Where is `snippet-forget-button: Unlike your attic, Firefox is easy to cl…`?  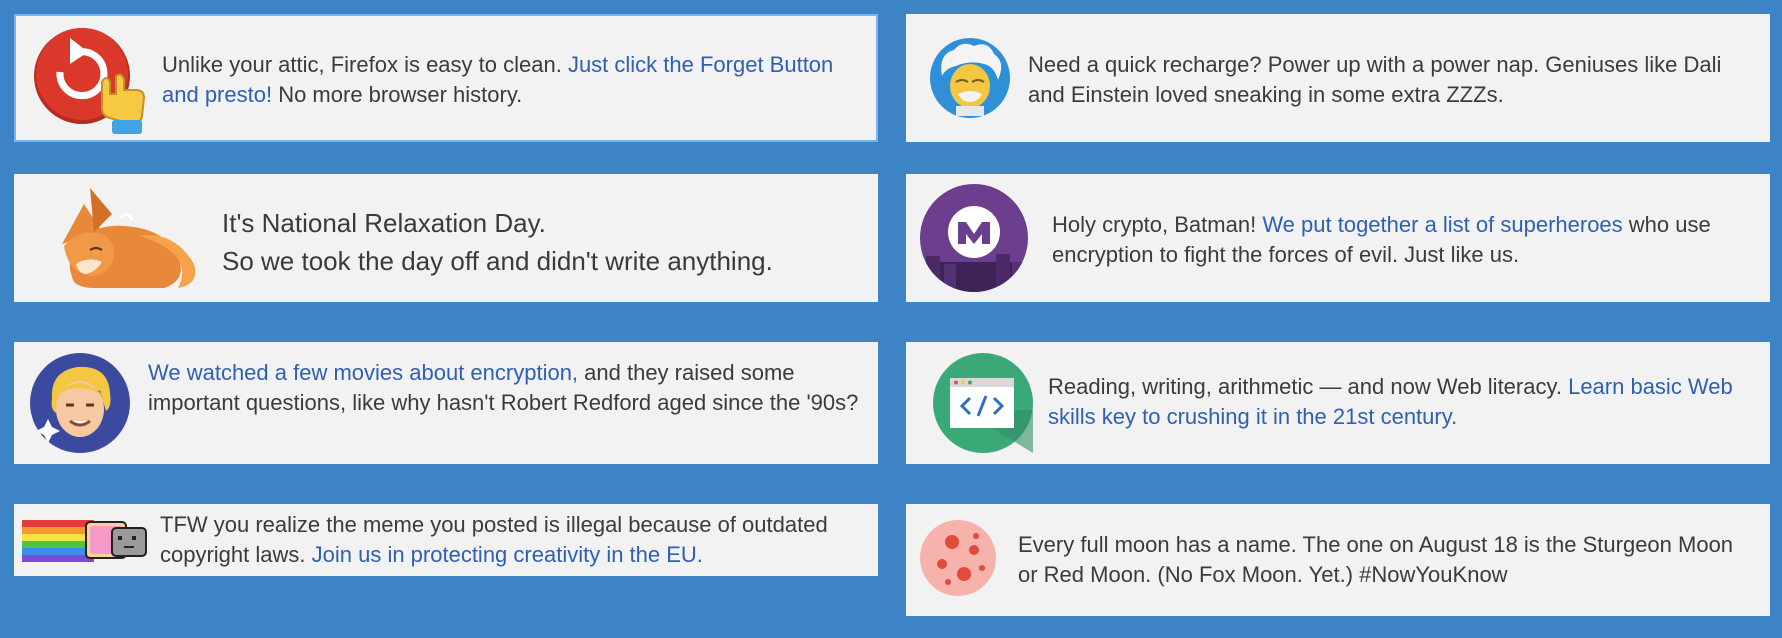
snippet-forget-button: Unlike your attic, Firefox is easy to cl… is located at coordinates (446, 78).